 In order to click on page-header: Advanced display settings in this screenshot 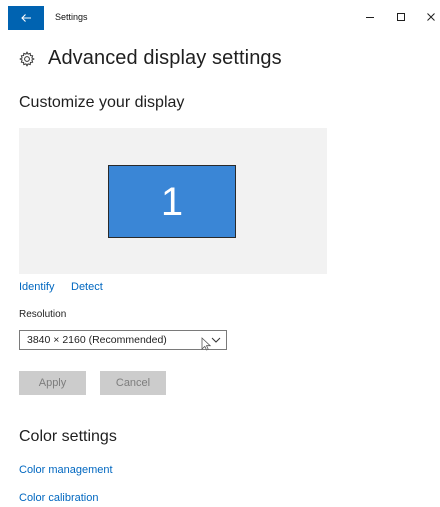, I will do `click(150, 58)`.